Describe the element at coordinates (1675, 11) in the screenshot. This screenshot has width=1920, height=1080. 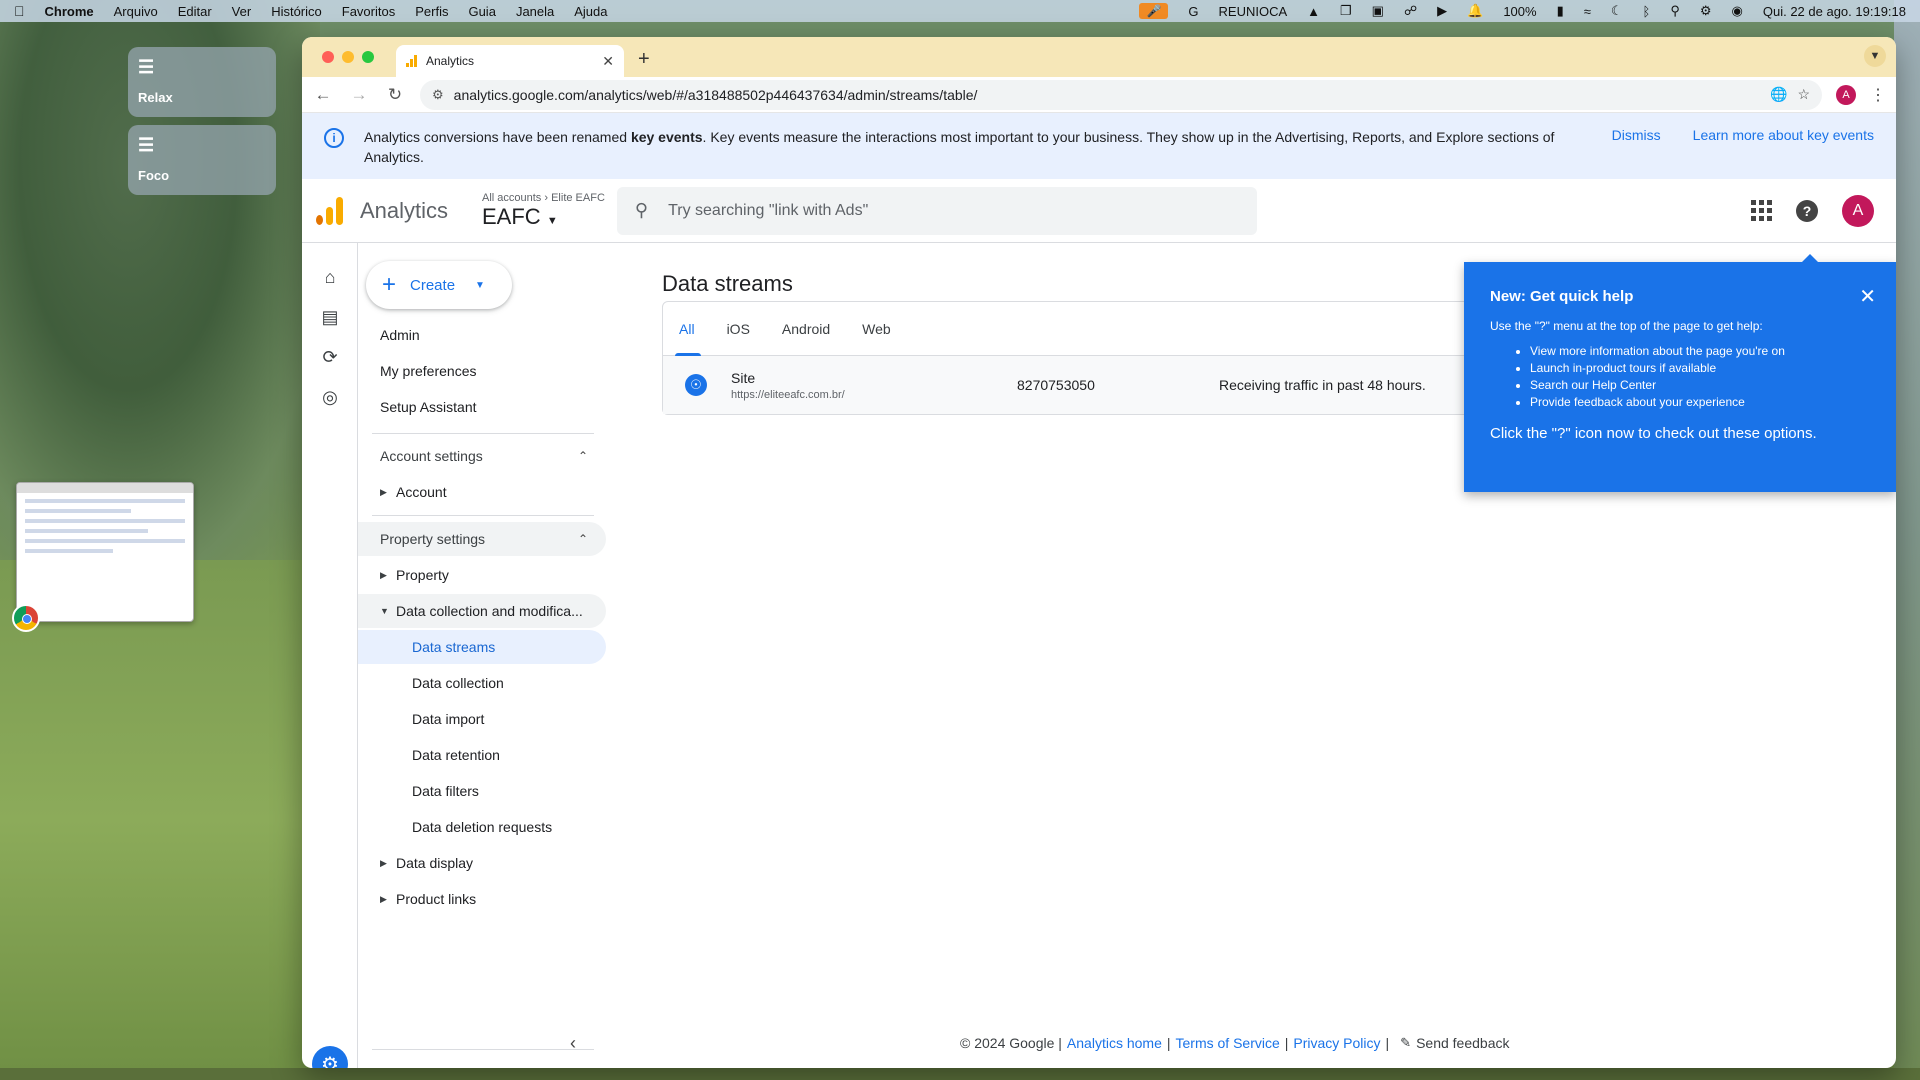
I see `spotlight-search-icon: ⚲` at that location.